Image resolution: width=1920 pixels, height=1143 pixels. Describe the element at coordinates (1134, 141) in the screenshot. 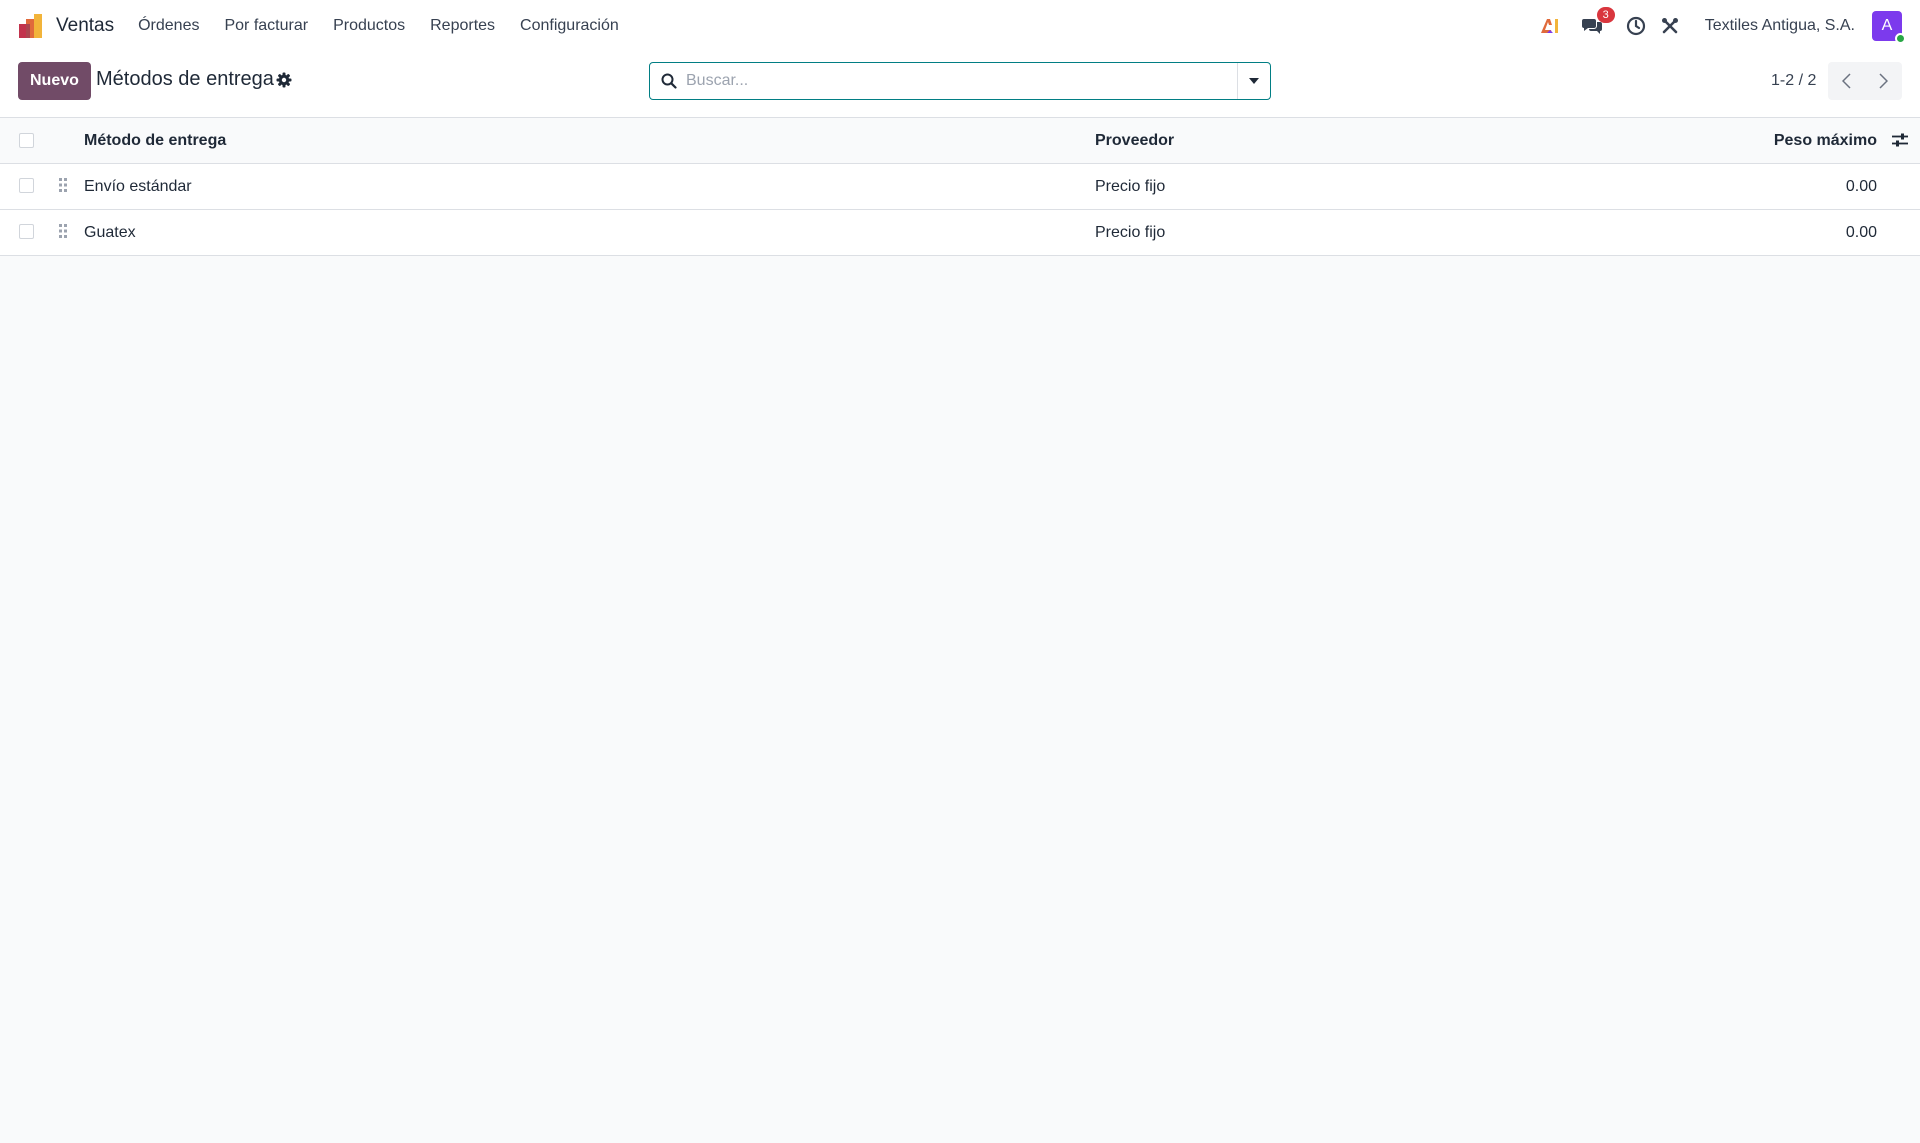

I see `column-header-provider: Proveedor` at that location.